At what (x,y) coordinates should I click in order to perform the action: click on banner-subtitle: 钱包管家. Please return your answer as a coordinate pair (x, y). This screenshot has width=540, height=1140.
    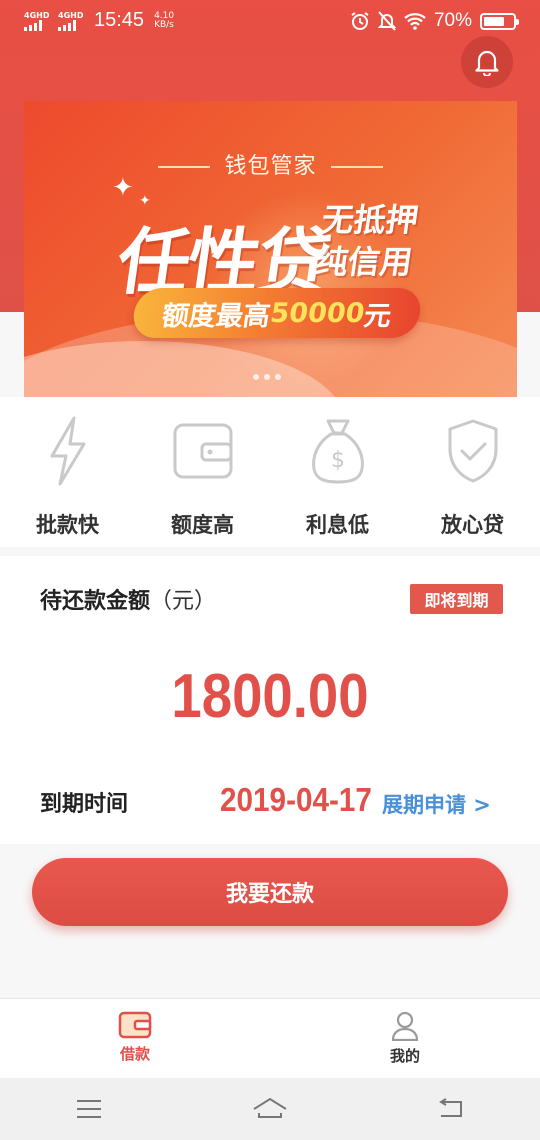
    Looking at the image, I should click on (270, 164).